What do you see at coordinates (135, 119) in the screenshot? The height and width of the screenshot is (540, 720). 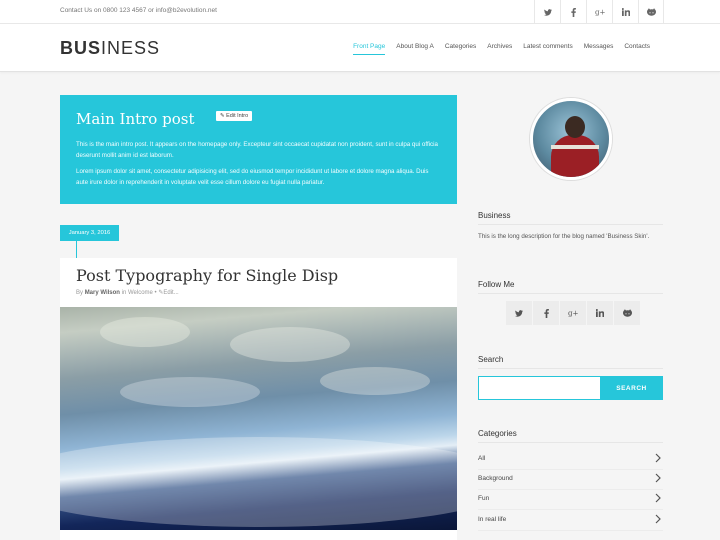 I see `intro-title: Main Intro post` at bounding box center [135, 119].